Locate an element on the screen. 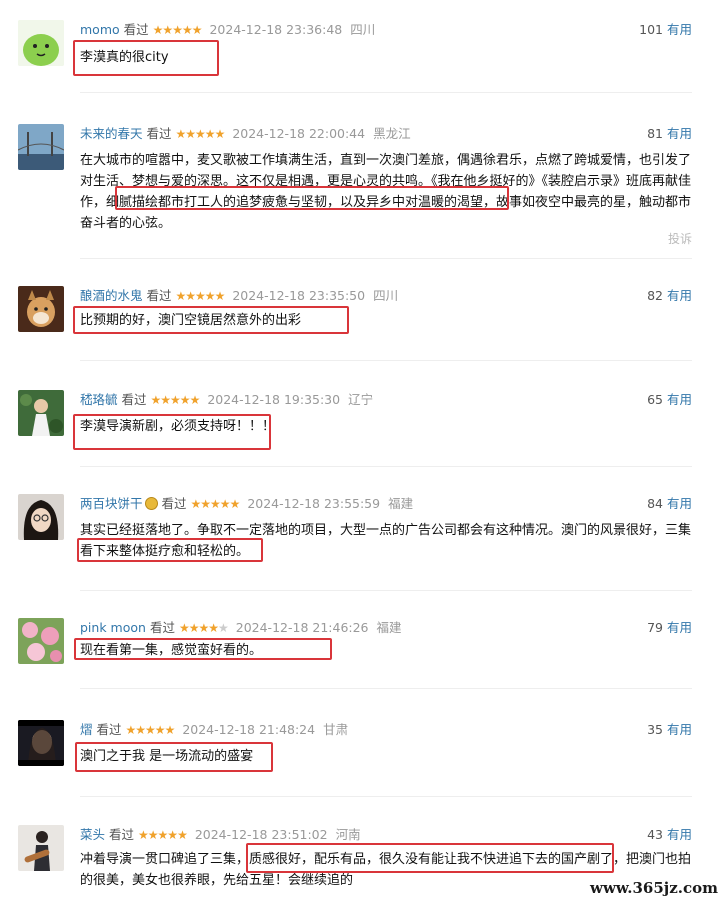 This screenshot has height=903, width=726. review-location: 黑龙江 is located at coordinates (392, 133).